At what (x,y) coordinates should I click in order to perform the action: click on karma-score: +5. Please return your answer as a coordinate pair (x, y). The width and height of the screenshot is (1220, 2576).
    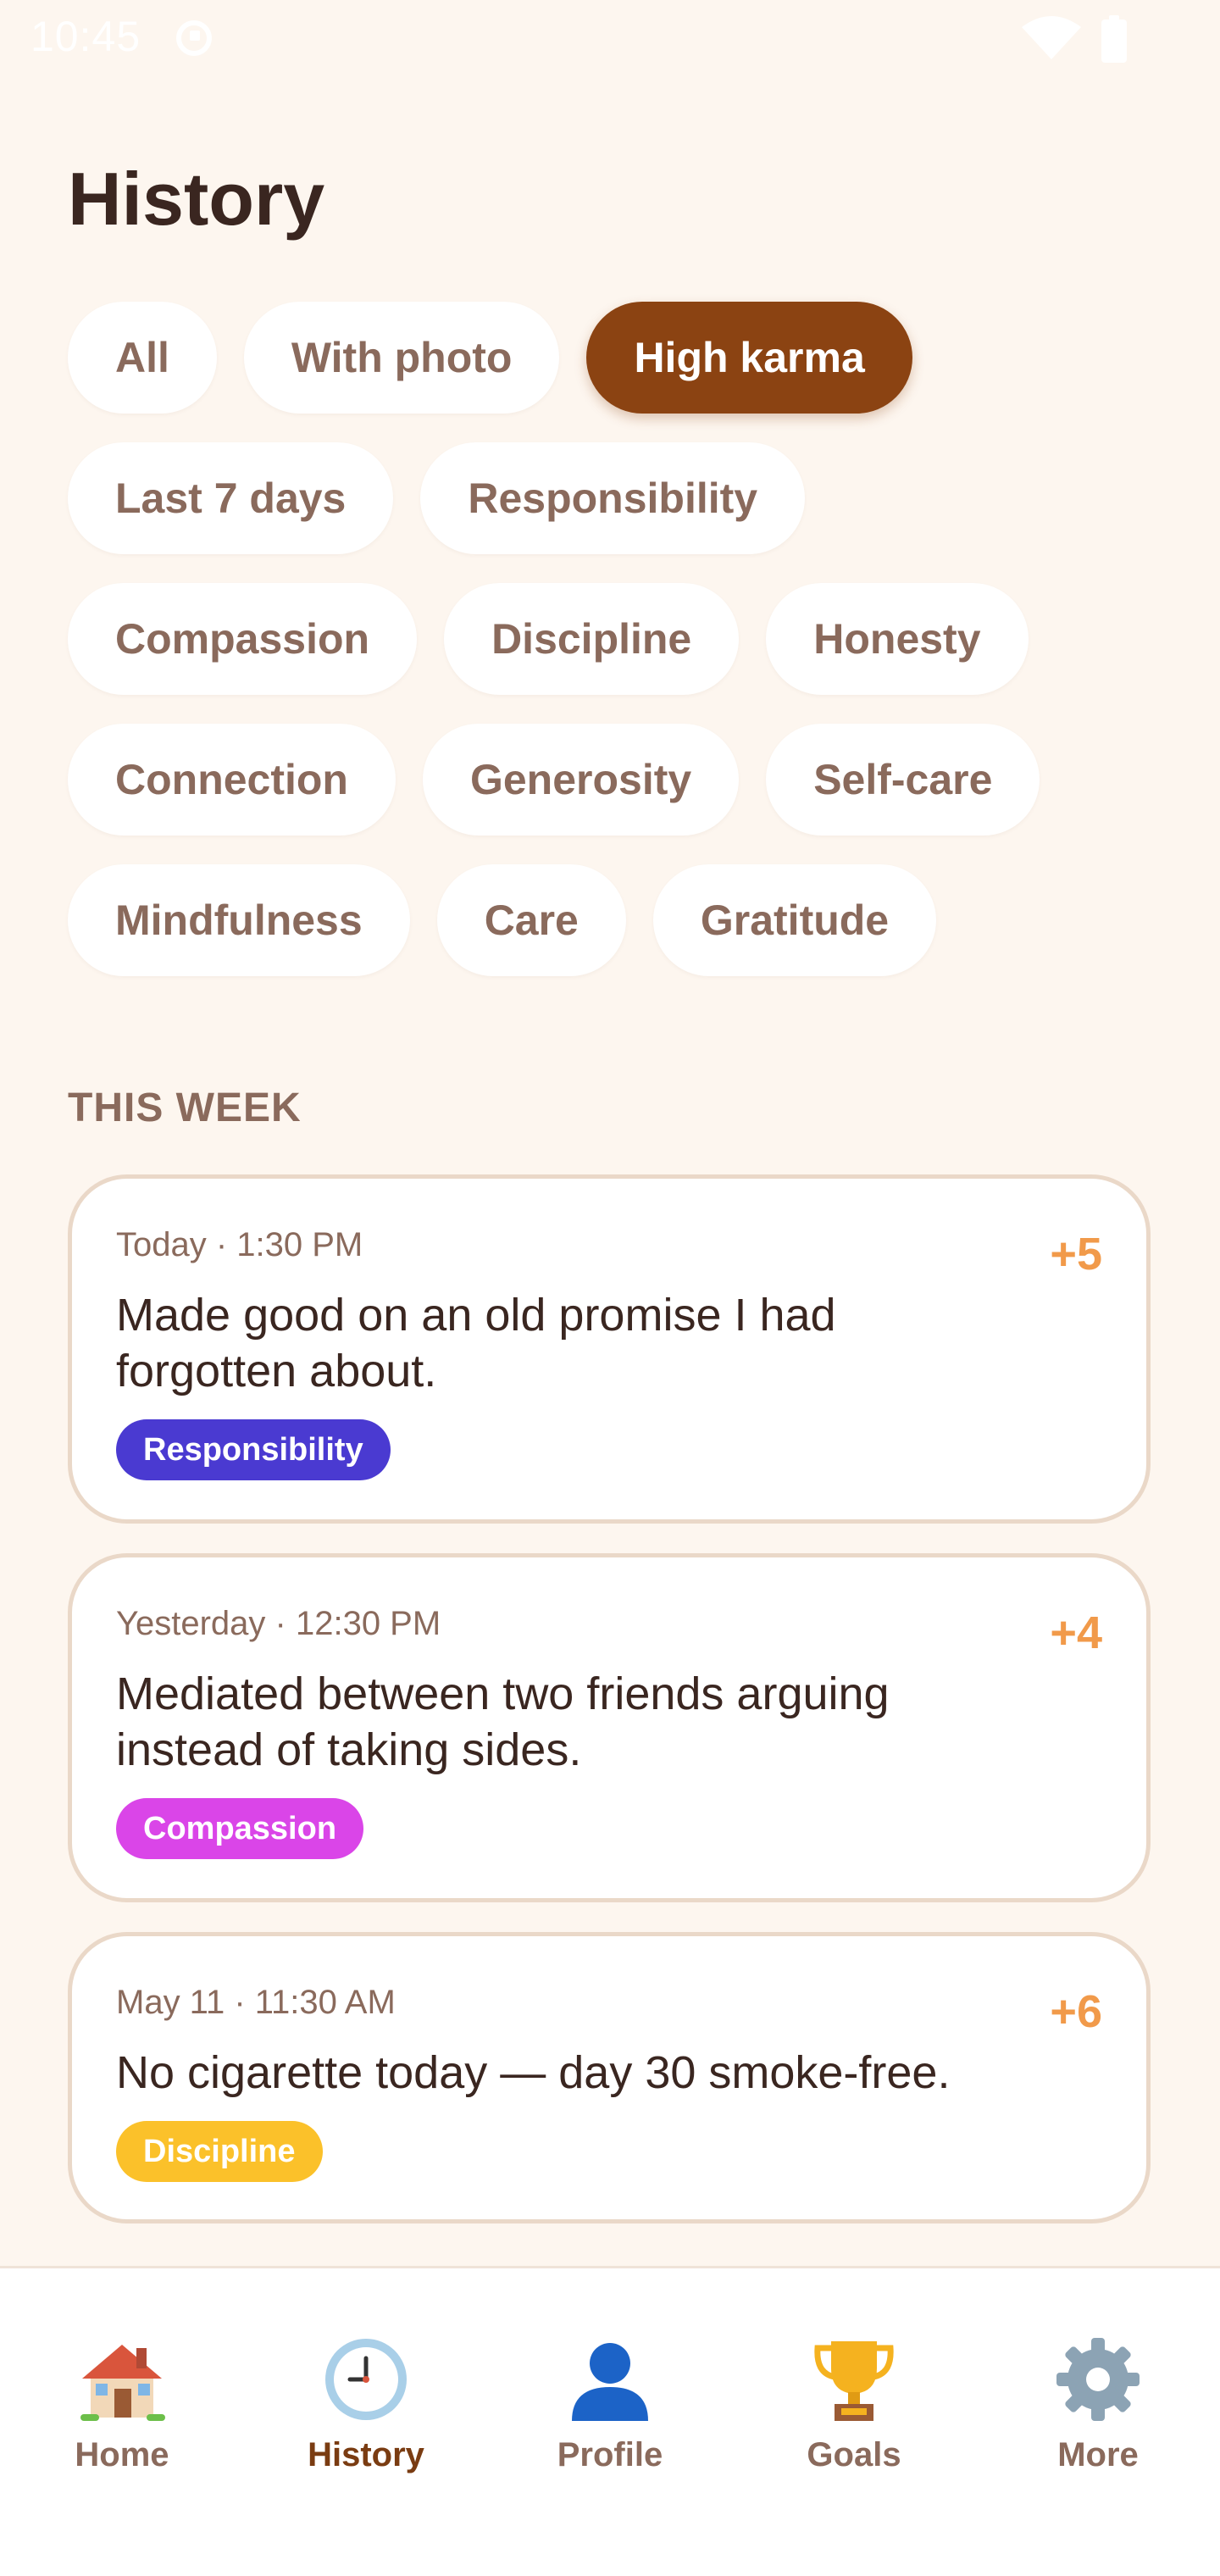
    Looking at the image, I should click on (1076, 1254).